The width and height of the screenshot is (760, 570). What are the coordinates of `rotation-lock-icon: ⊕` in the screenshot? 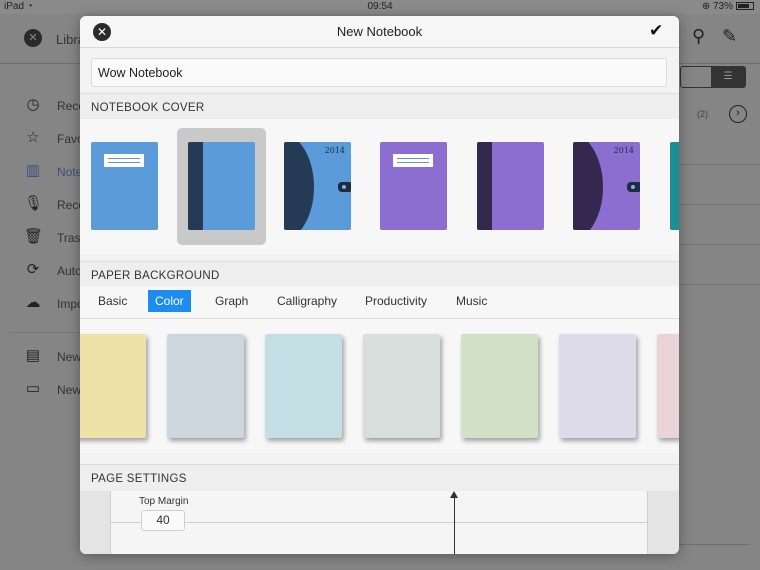 It's located at (706, 6).